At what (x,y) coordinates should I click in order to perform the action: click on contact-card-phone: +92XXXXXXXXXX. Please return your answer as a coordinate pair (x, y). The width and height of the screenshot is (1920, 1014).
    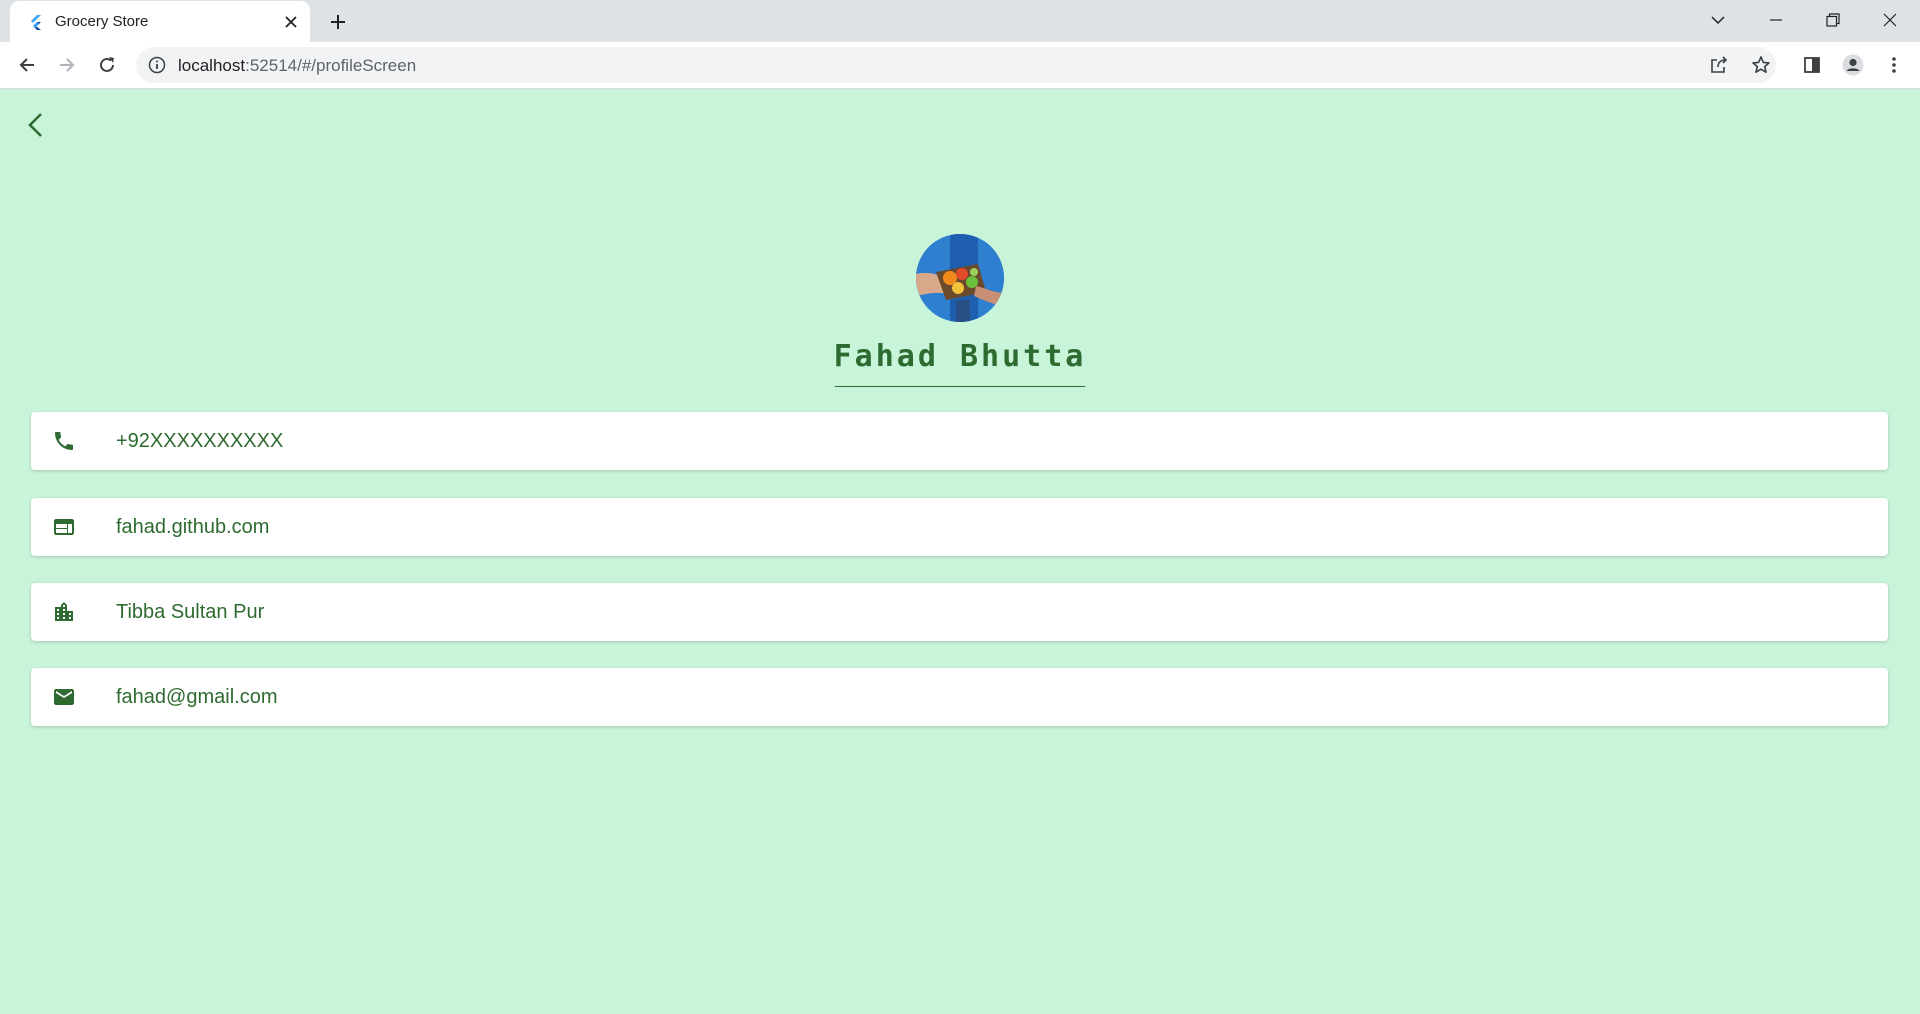
    Looking at the image, I should click on (959, 441).